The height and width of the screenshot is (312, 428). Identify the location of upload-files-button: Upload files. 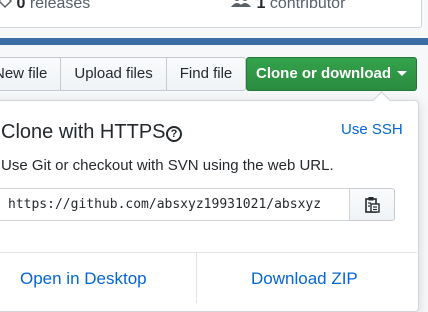
(114, 74).